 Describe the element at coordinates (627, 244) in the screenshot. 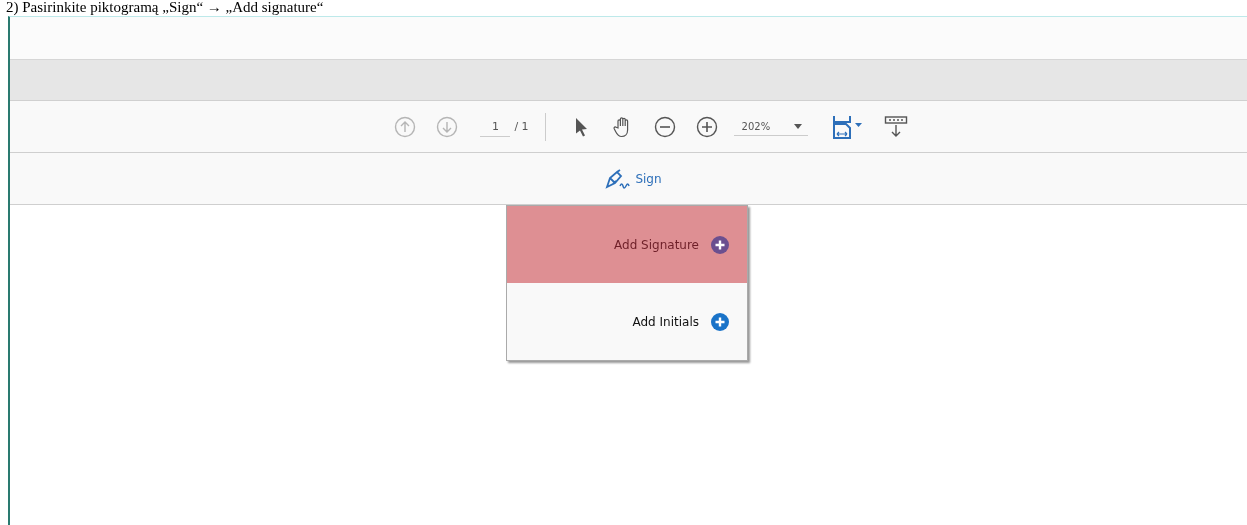

I see `menu-item: Add Signature` at that location.